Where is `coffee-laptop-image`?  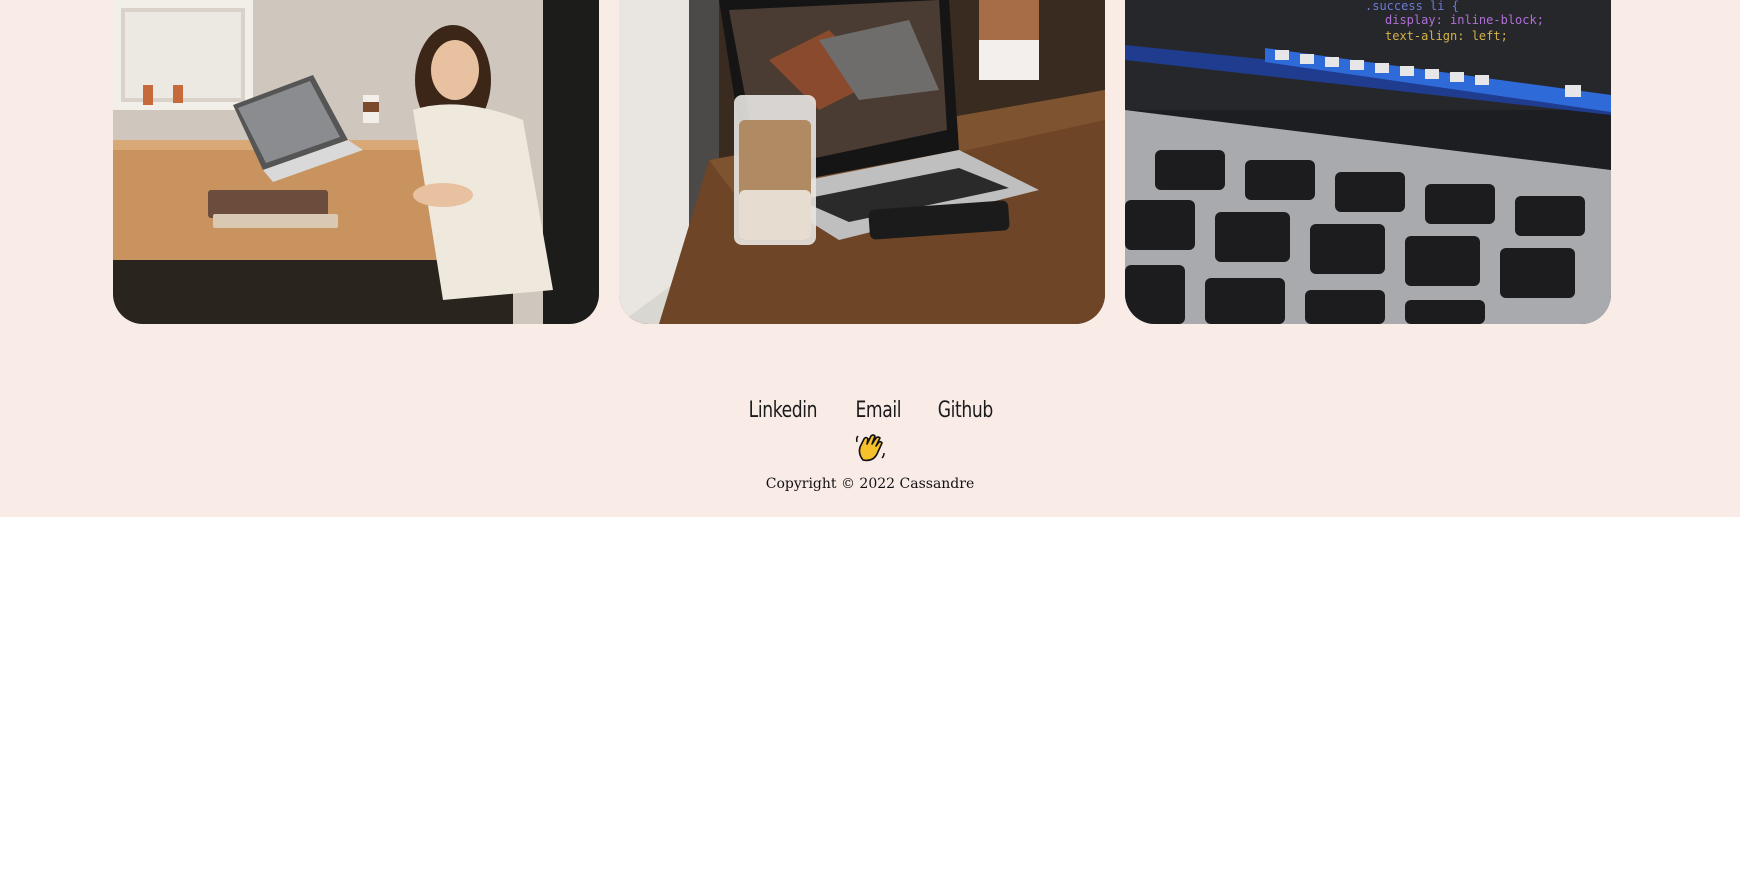 coffee-laptop-image is located at coordinates (862, 162).